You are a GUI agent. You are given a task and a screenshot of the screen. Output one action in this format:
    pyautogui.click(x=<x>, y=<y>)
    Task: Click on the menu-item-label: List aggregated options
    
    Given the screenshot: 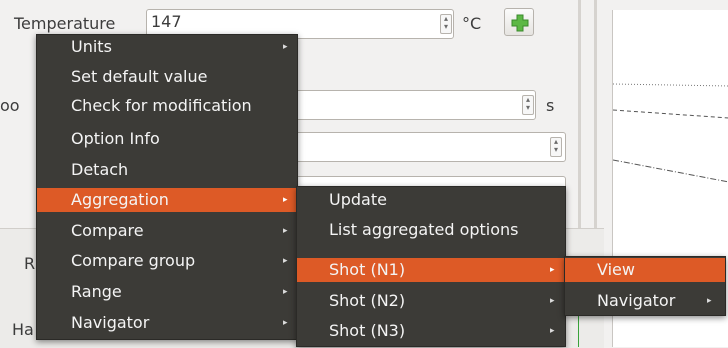 What is the action you would take?
    pyautogui.click(x=424, y=229)
    